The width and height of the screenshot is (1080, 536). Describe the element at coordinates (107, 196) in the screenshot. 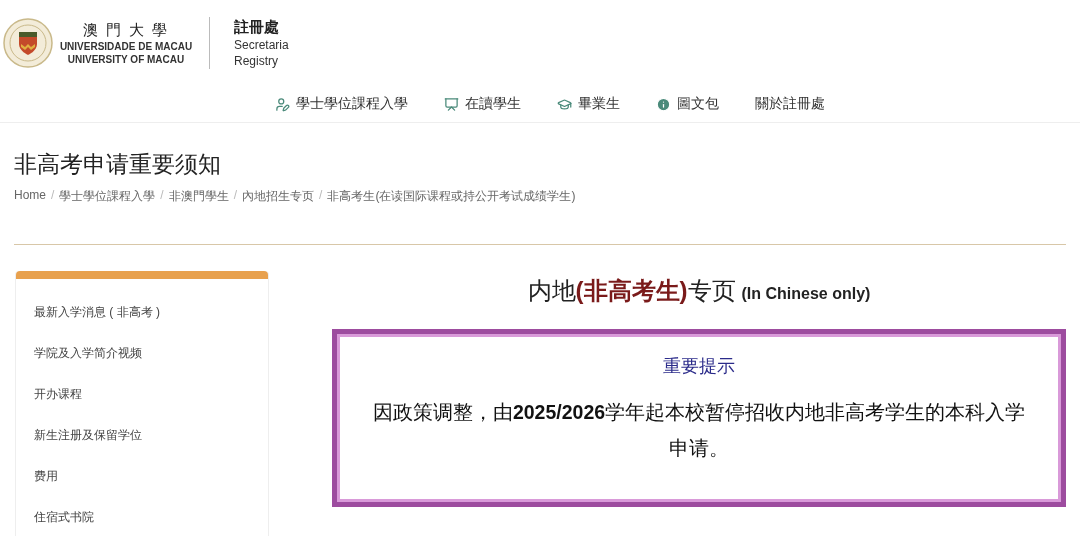

I see `breadcrumb-link: 學士學位課程入學` at that location.